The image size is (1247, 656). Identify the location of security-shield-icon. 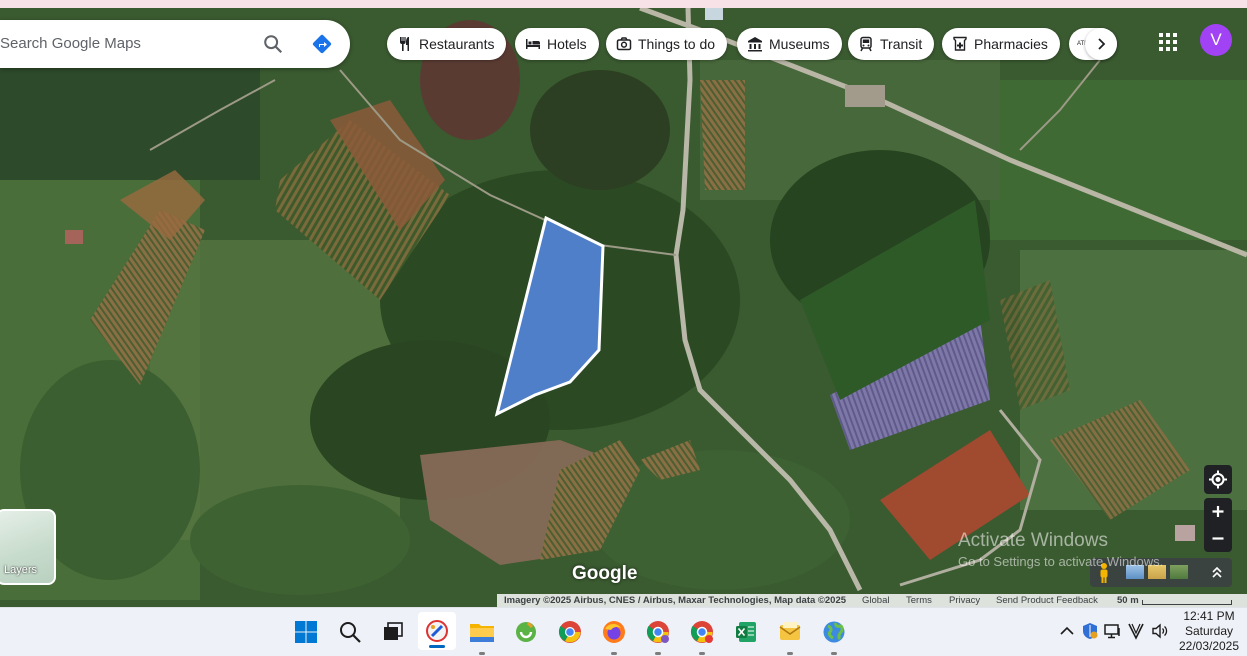
(1090, 631).